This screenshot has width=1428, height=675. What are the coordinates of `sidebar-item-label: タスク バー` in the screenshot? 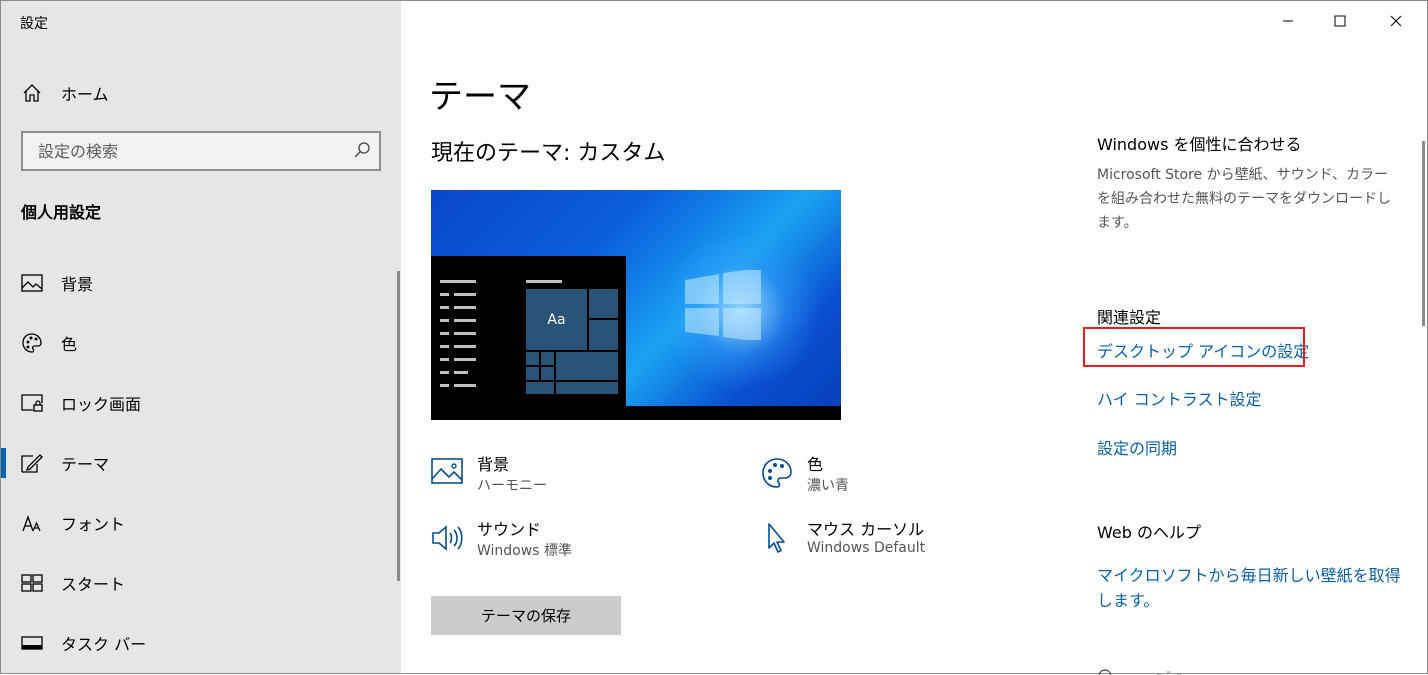 It's located at (104, 644).